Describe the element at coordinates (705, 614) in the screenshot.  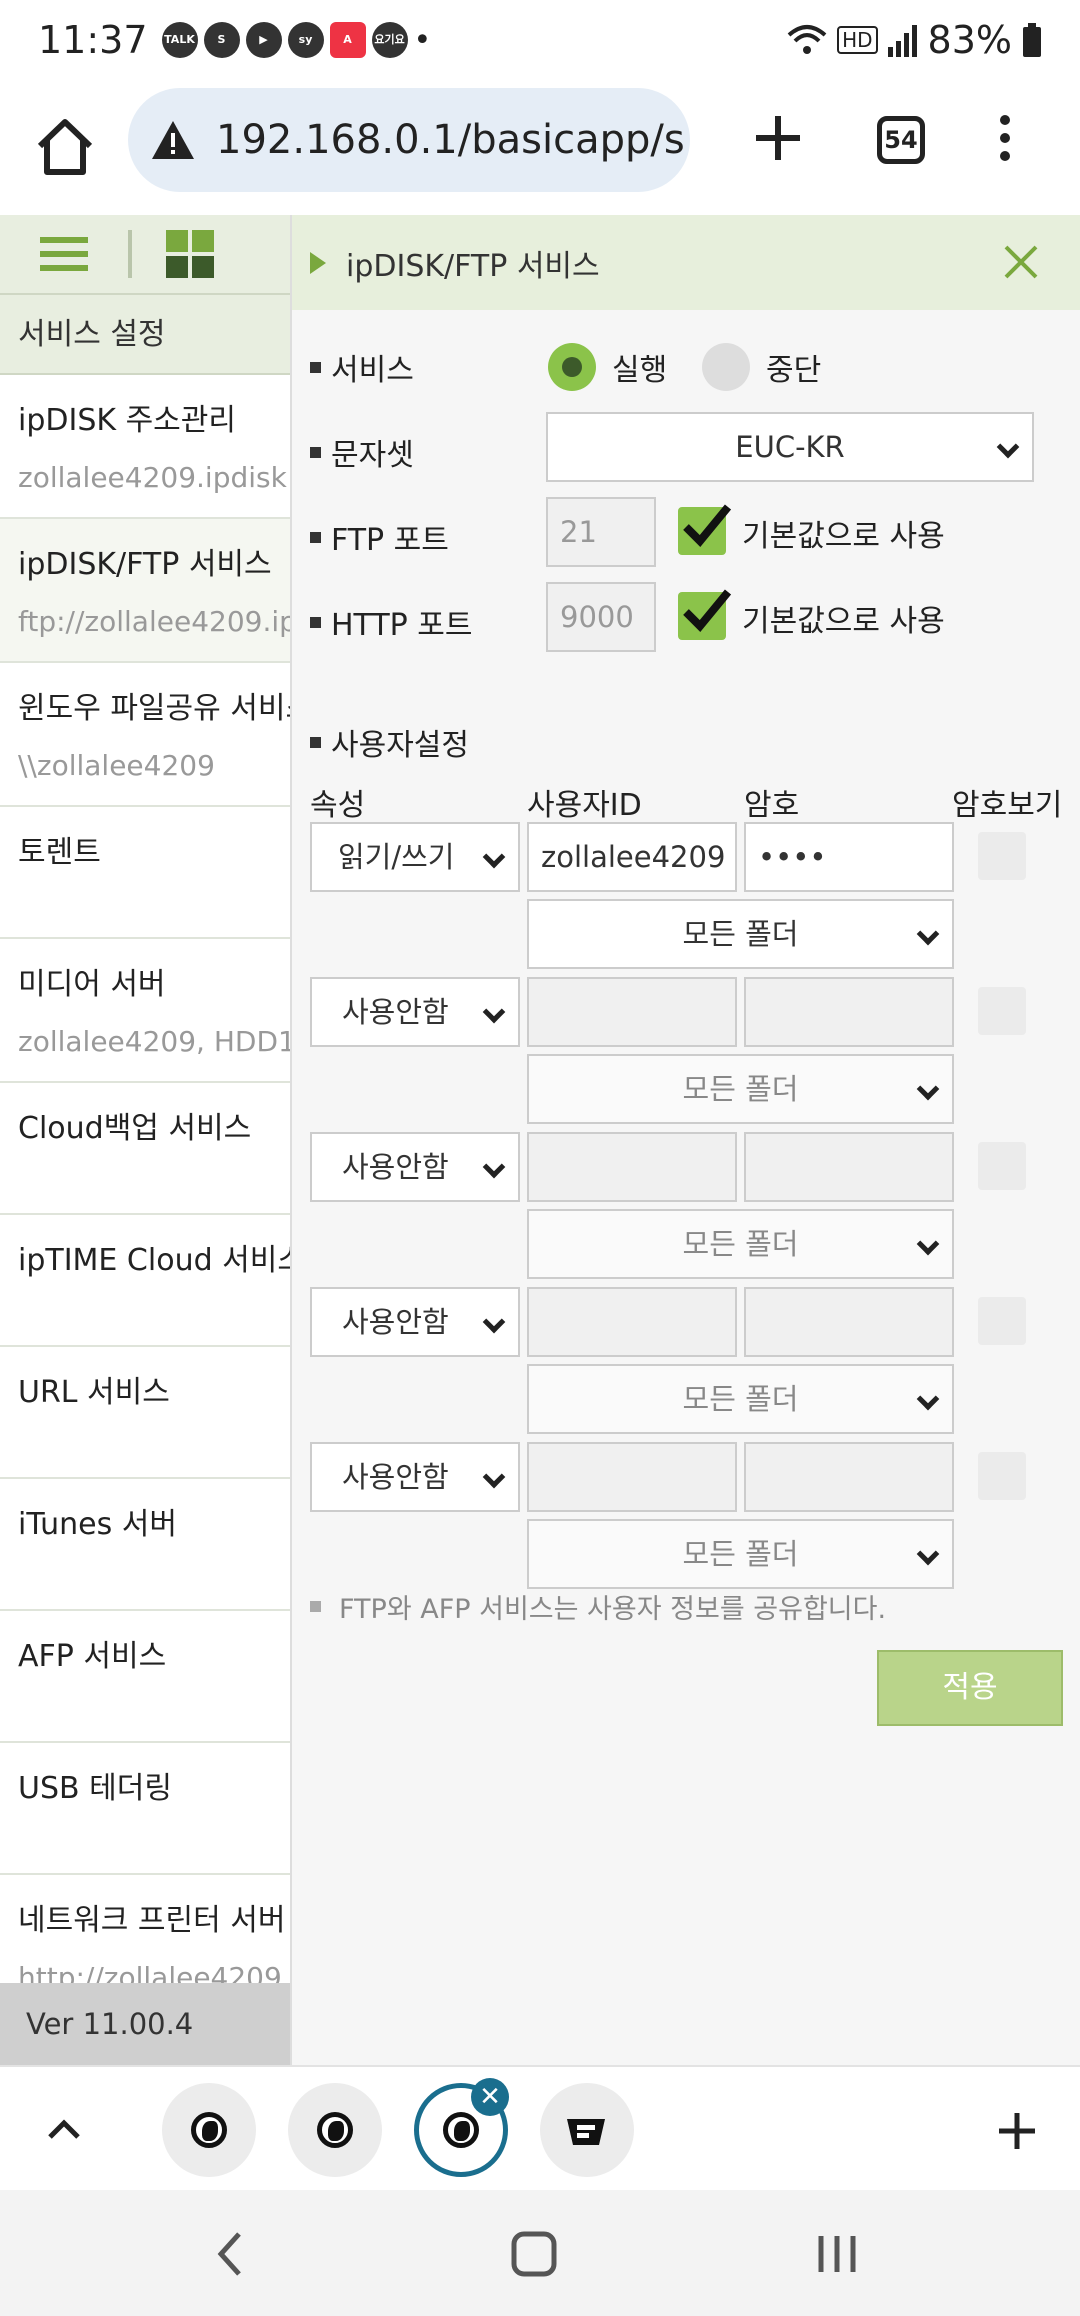
I see `http-default-checkbox` at that location.